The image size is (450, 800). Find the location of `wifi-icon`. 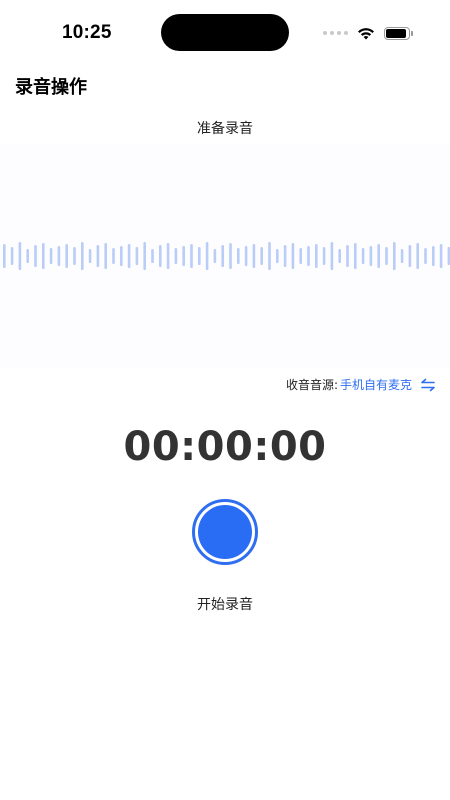

wifi-icon is located at coordinates (366, 33).